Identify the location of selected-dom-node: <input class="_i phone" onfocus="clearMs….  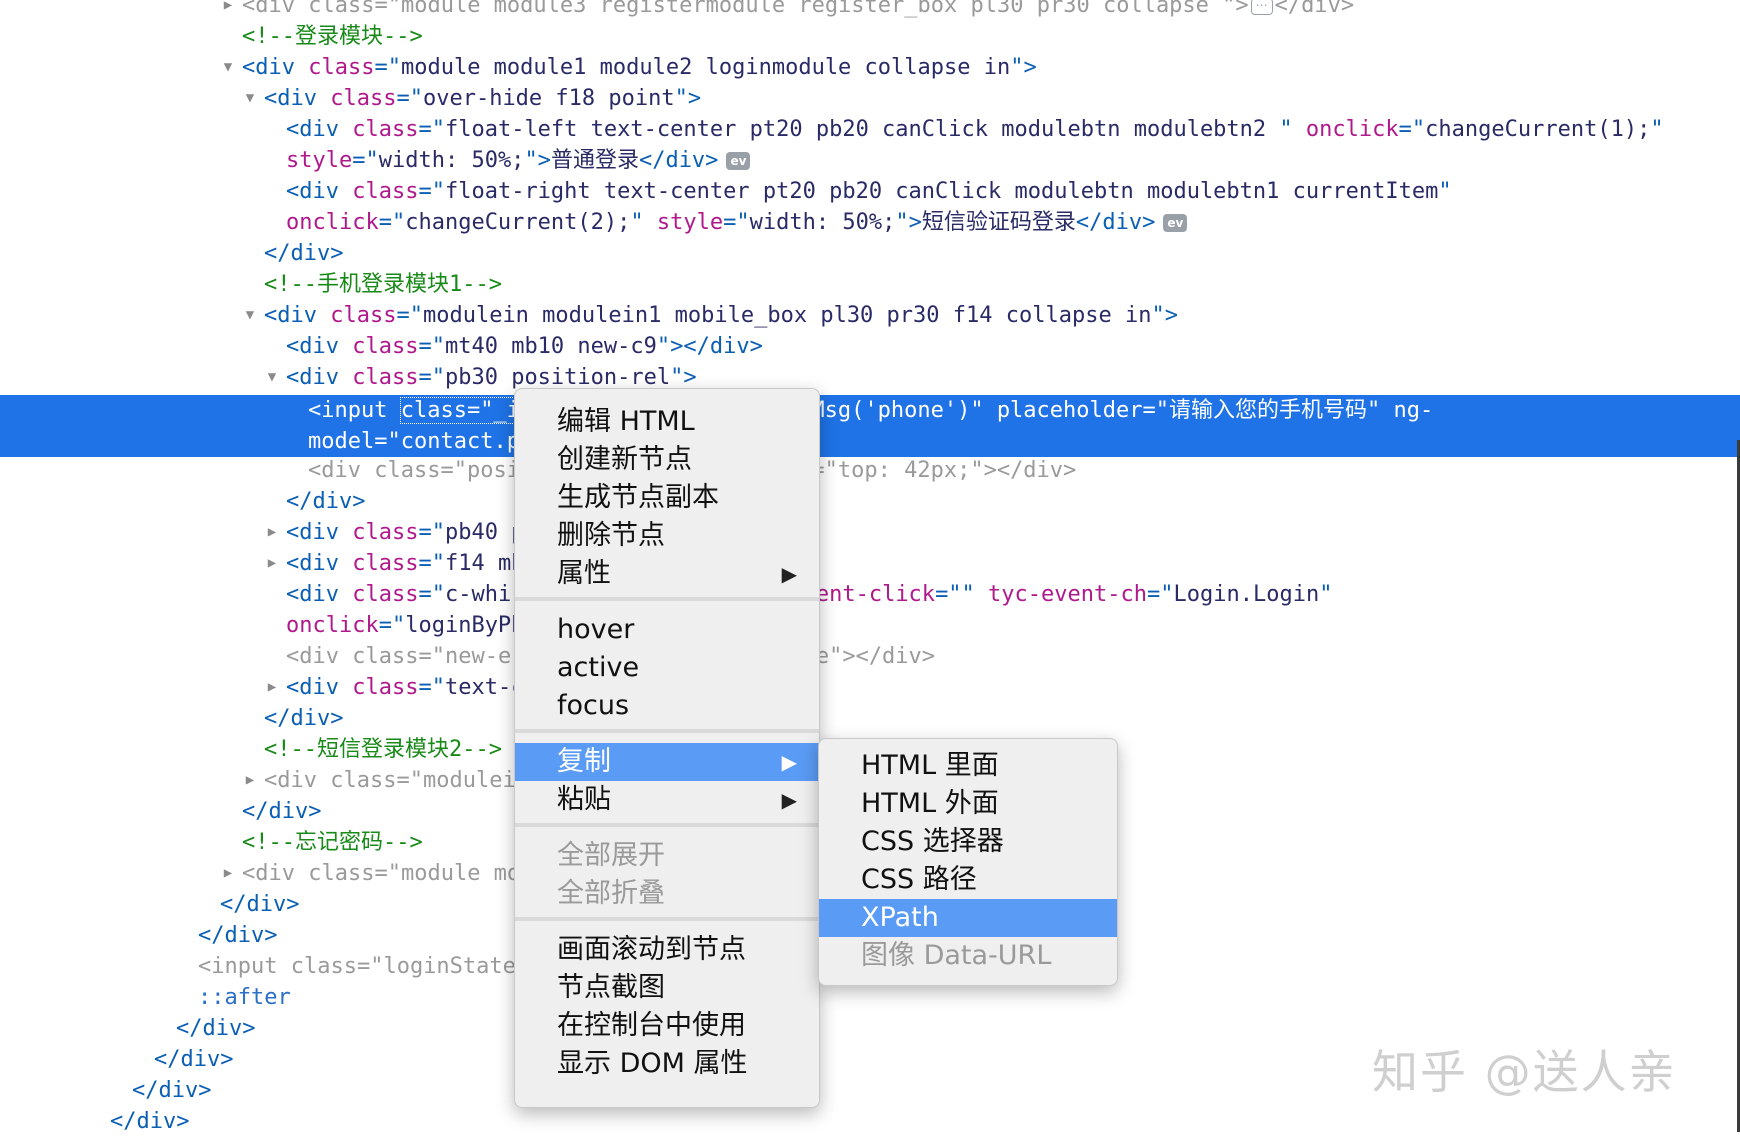
(870, 426).